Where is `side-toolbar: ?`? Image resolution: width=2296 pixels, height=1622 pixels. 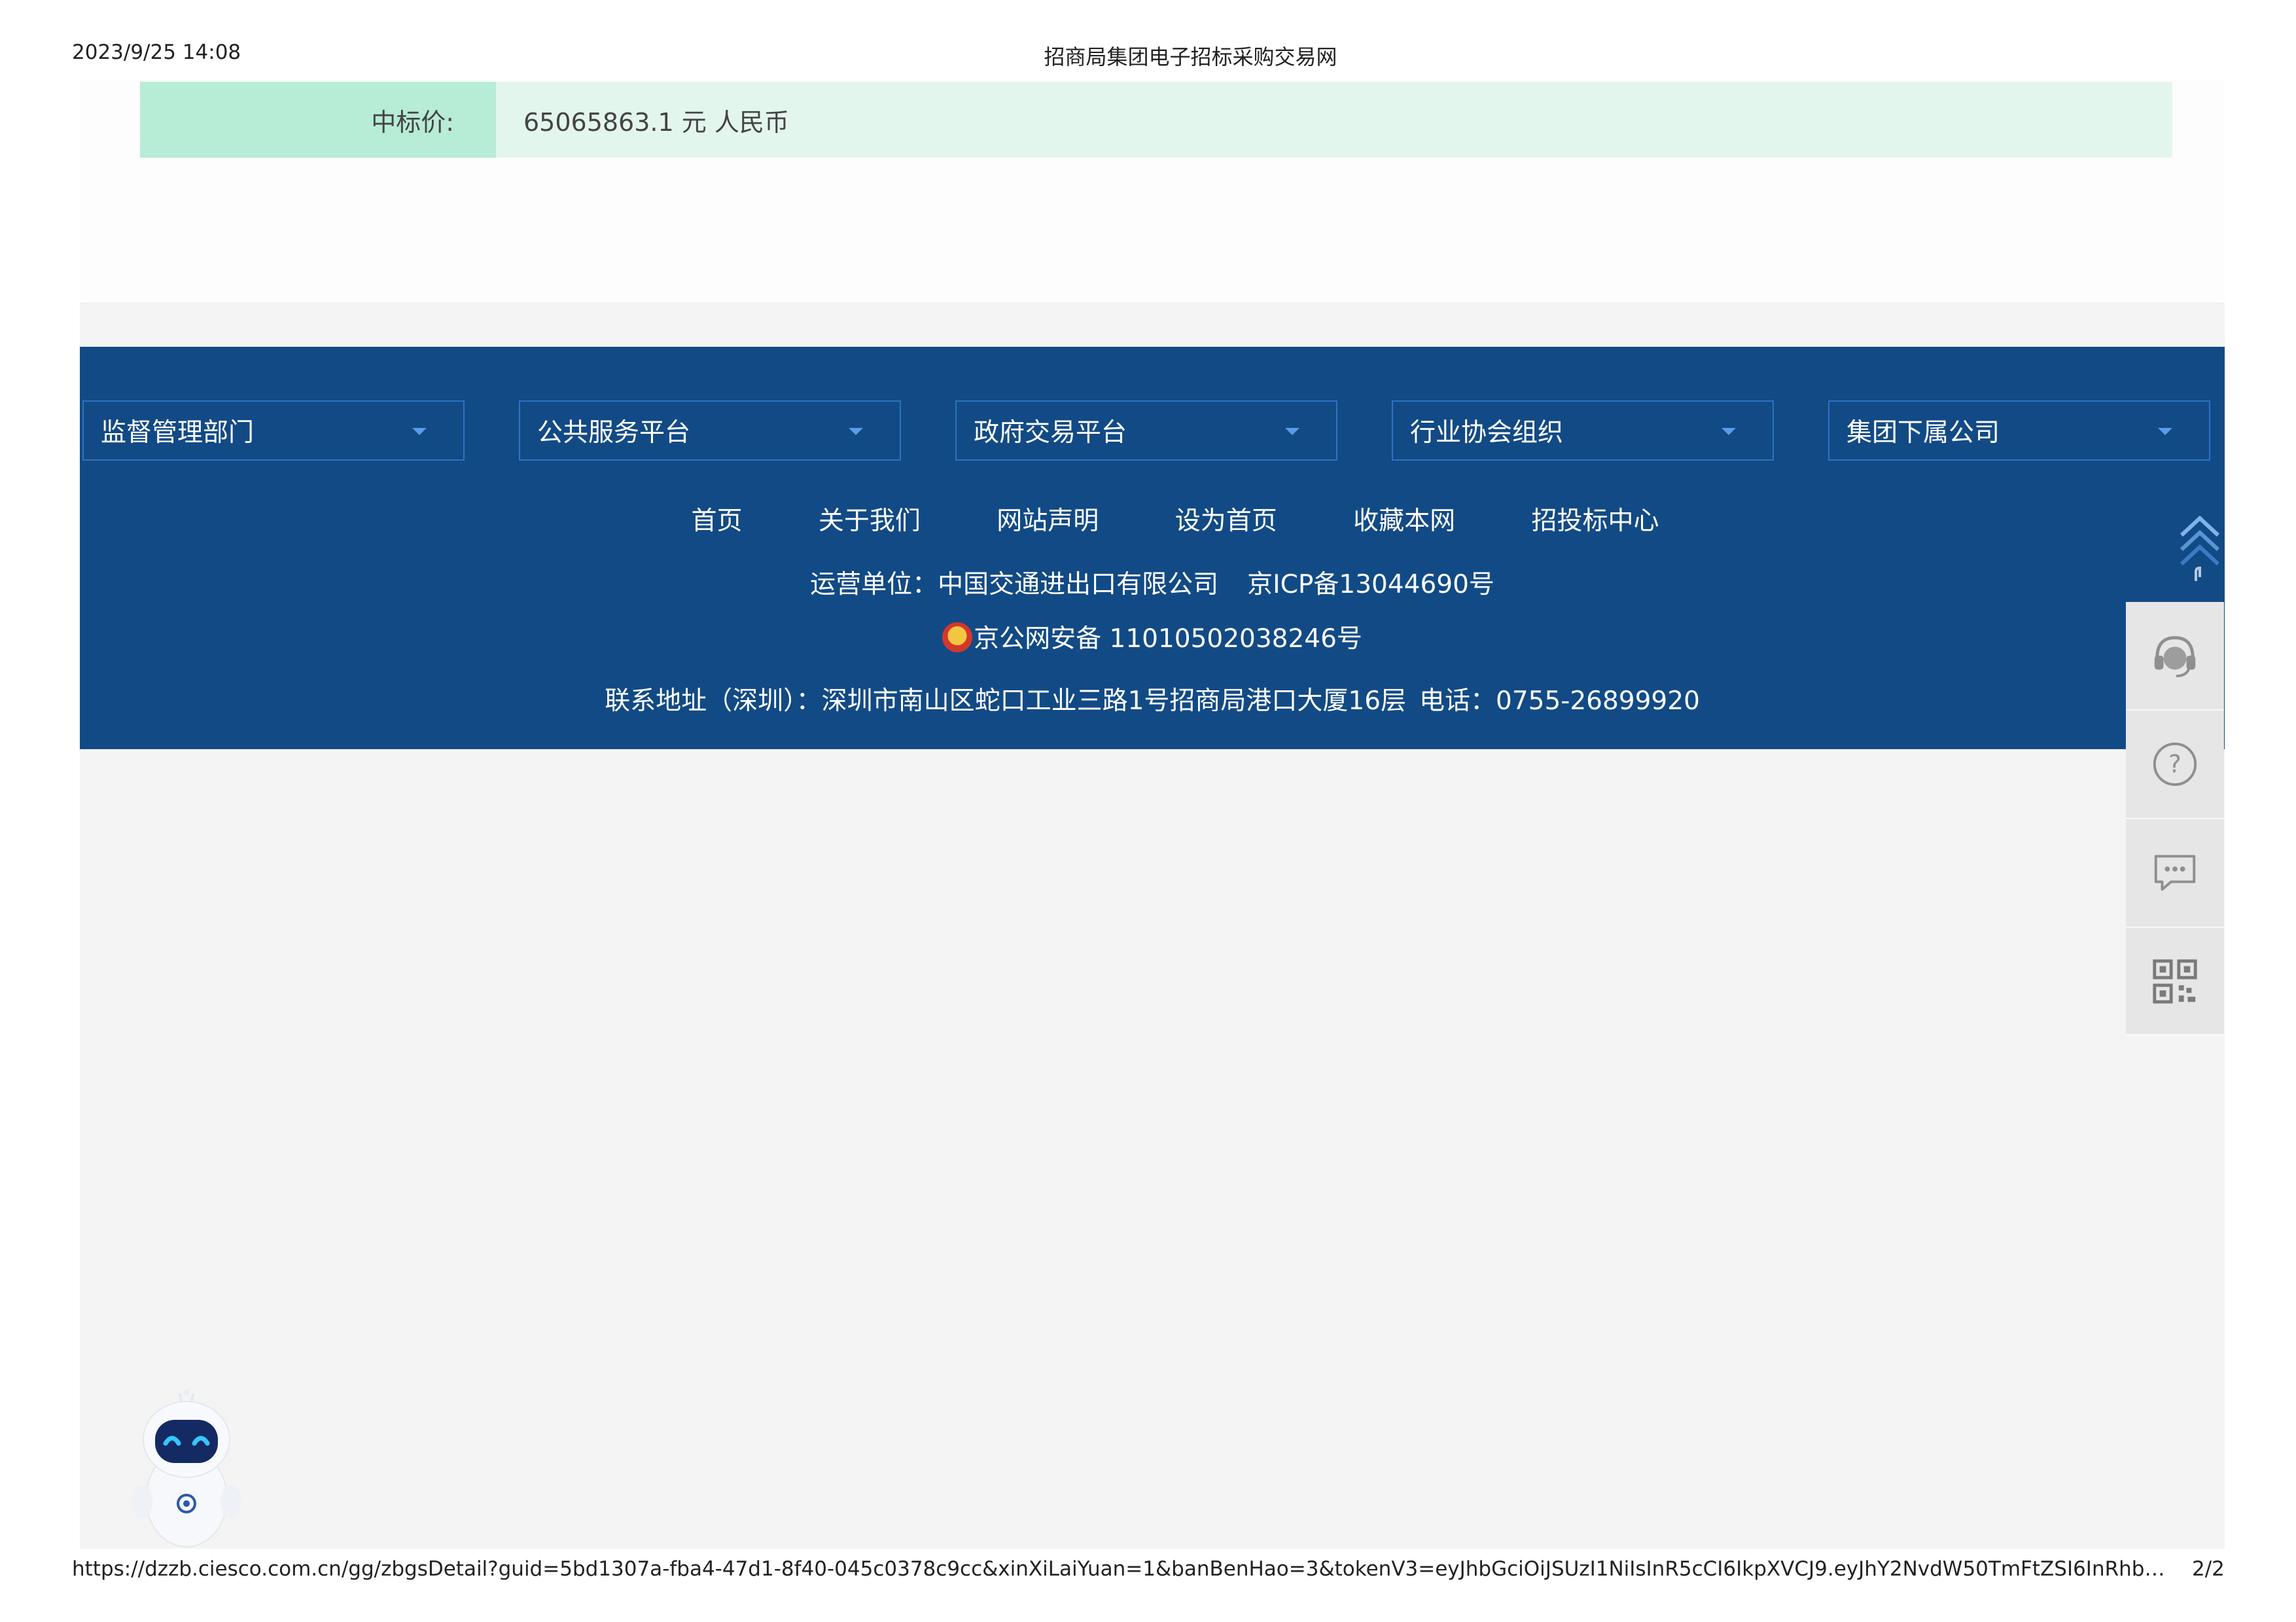
side-toolbar: ? is located at coordinates (2175, 819).